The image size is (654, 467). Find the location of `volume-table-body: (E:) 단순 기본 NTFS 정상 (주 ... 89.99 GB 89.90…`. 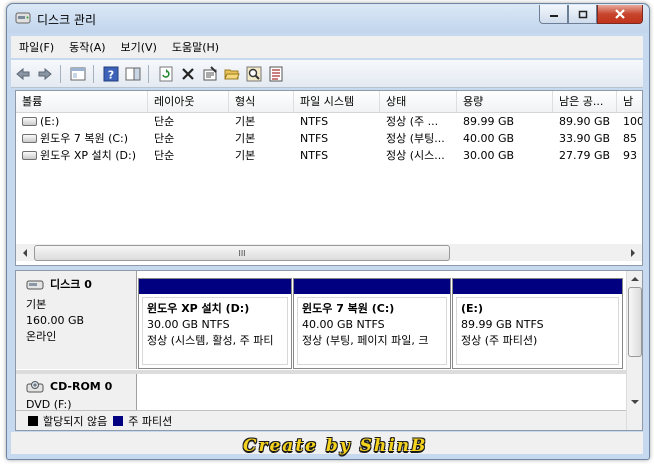

volume-table-body: (E:) 단순 기본 NTFS 정상 (주 ... 89.99 GB 89.90… is located at coordinates (329, 138).